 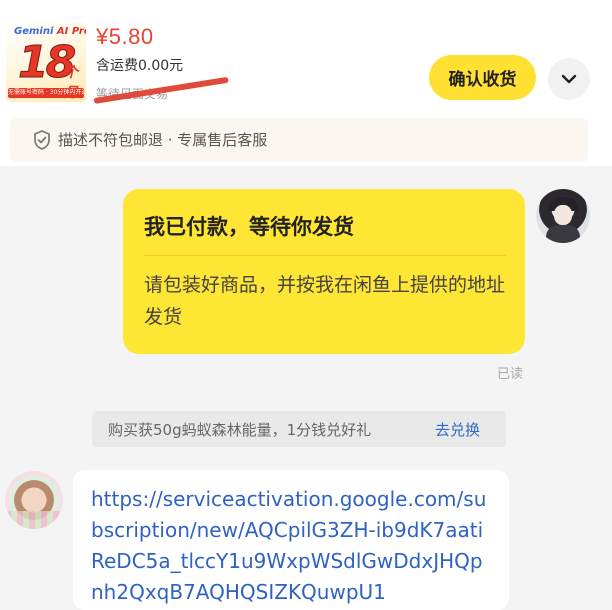 What do you see at coordinates (42, 140) in the screenshot?
I see `shield-check-icon` at bounding box center [42, 140].